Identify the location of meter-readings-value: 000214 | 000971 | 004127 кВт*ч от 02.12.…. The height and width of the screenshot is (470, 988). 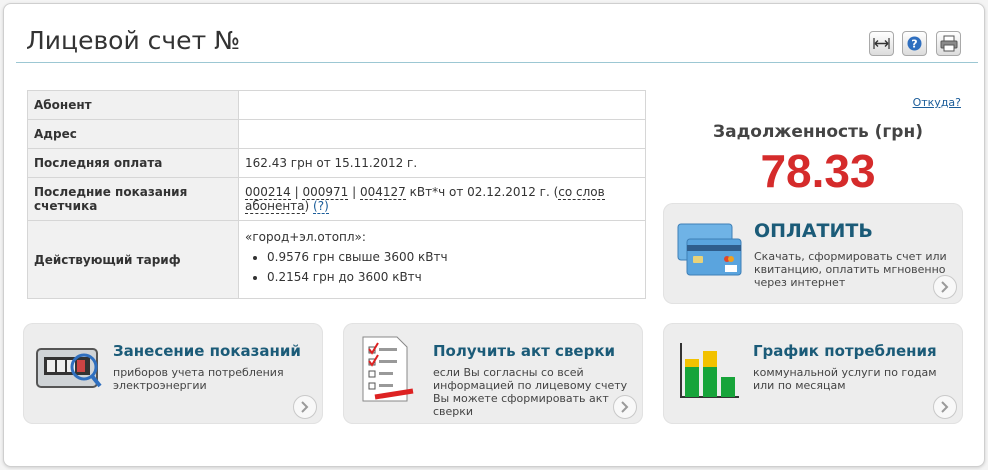
(442, 199).